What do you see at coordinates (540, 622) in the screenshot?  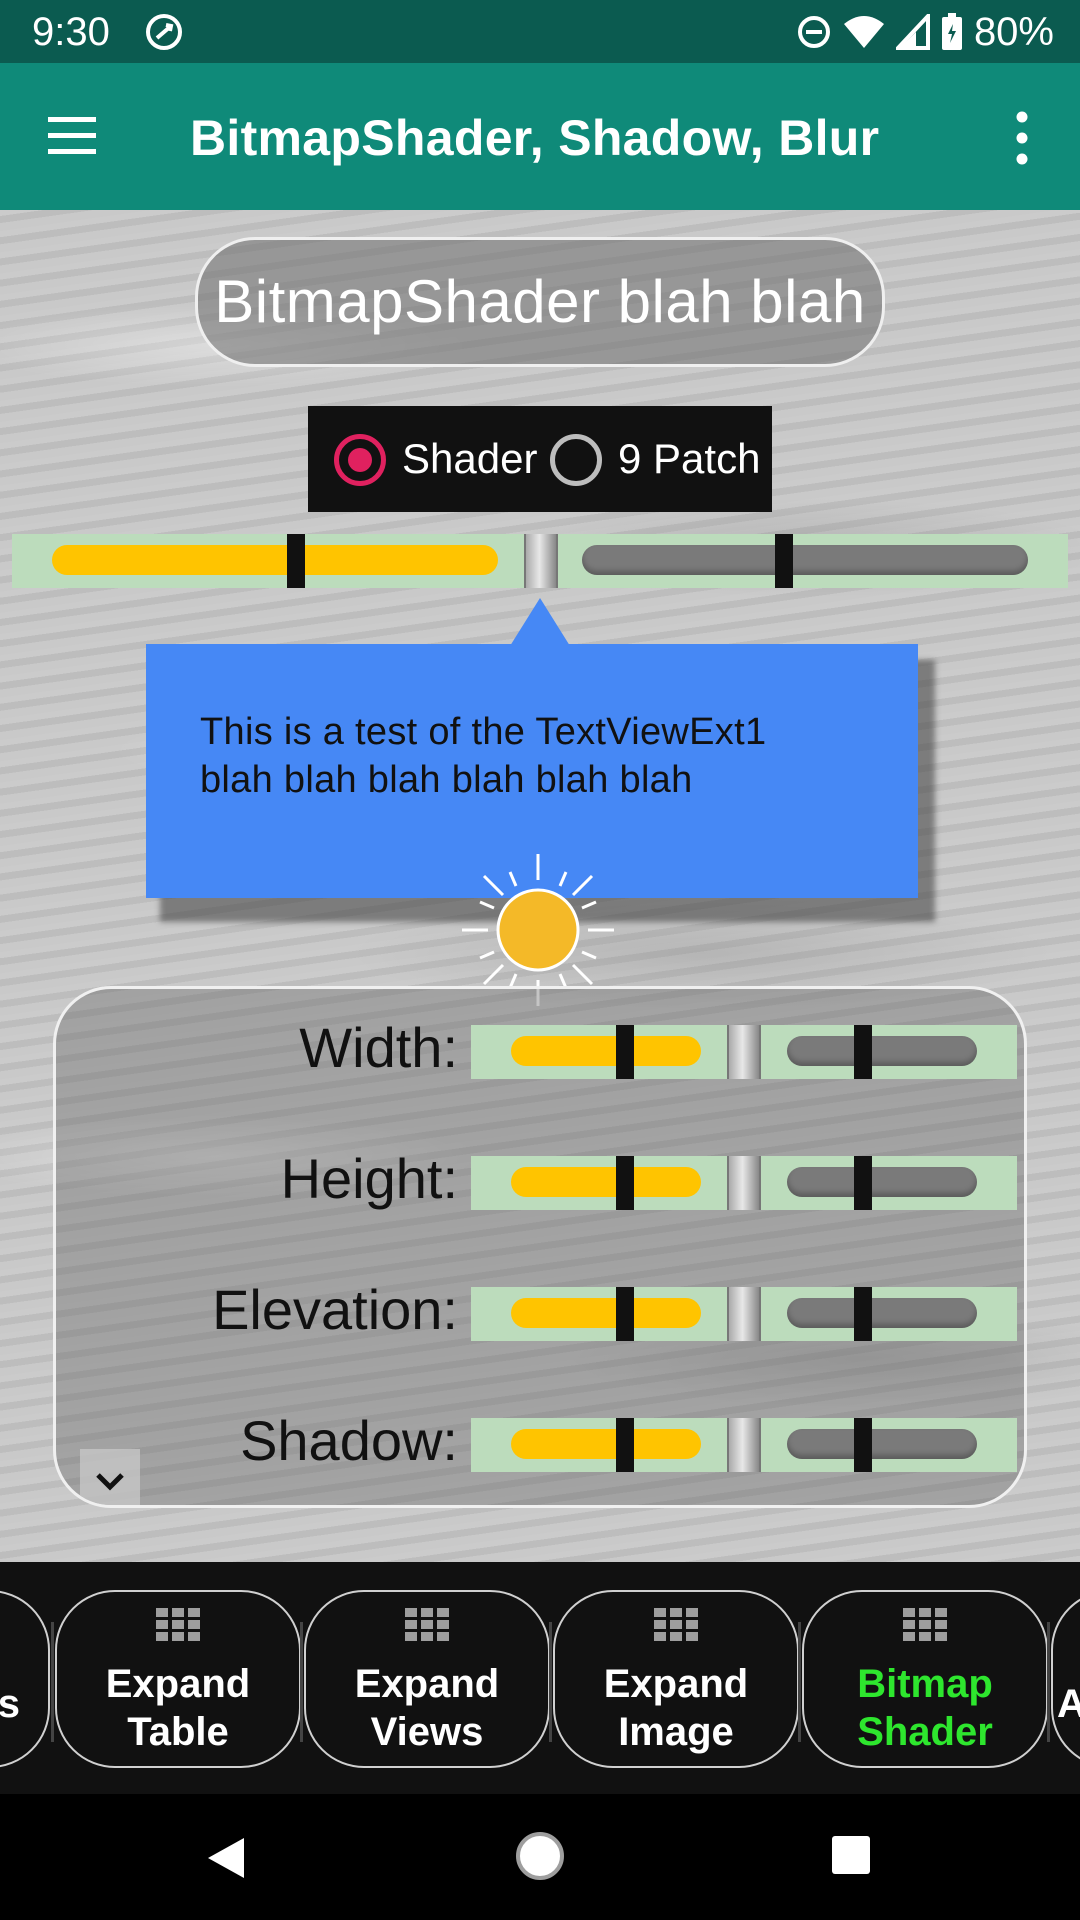 I see `callout-pointer` at bounding box center [540, 622].